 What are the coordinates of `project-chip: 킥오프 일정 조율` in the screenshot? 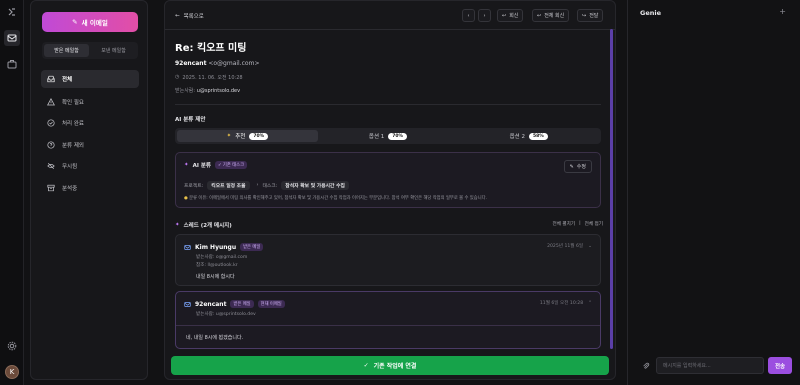 It's located at (228, 185).